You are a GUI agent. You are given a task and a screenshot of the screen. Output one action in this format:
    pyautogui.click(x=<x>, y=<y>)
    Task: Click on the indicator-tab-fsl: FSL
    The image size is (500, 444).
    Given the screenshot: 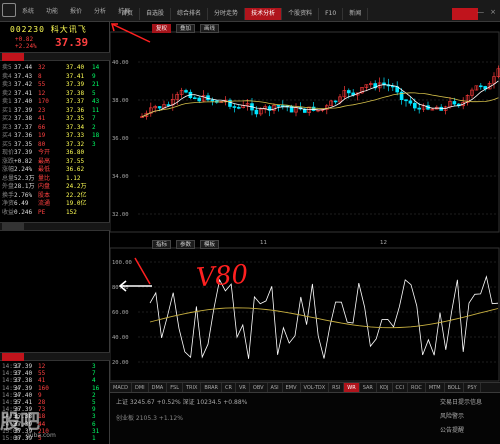 What is the action you would take?
    pyautogui.click(x=175, y=387)
    